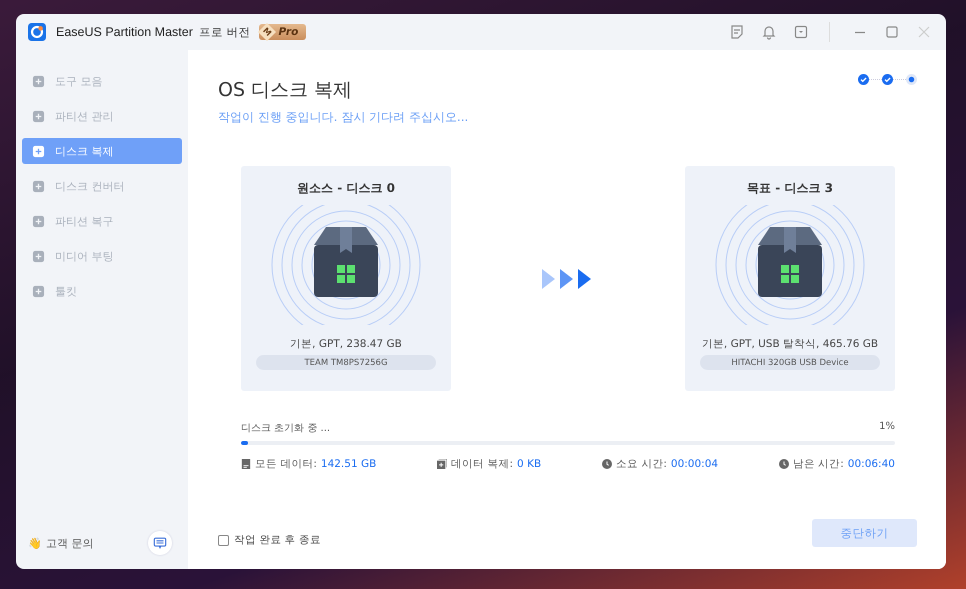  What do you see at coordinates (790, 344) in the screenshot?
I see `disk-info: 기본, GPT, USB 탈착식, 465.76 GB` at bounding box center [790, 344].